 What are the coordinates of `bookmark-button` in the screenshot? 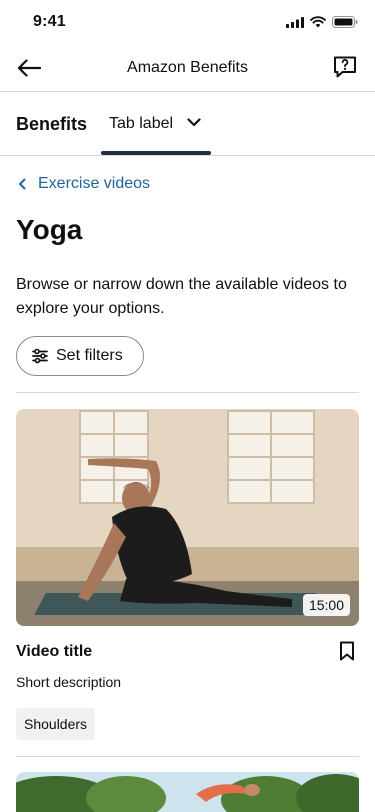 It's located at (348, 652).